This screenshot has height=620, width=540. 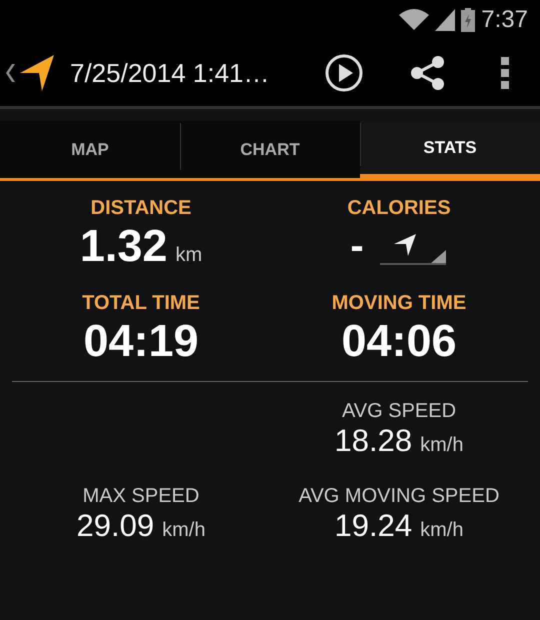 I want to click on speed-value: 19.24, so click(x=373, y=526).